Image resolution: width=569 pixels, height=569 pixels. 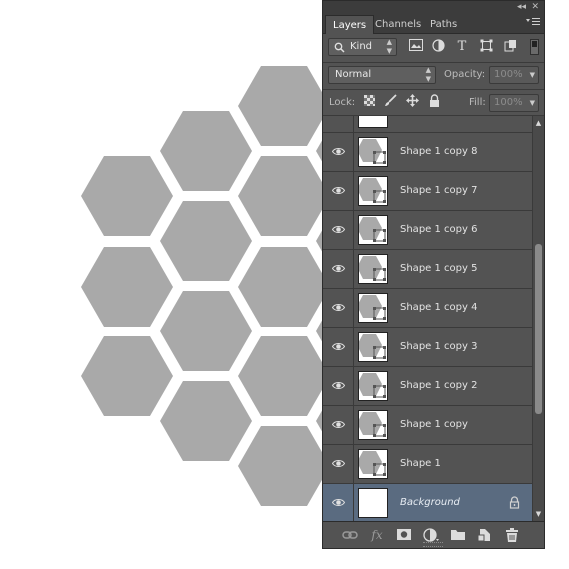 What do you see at coordinates (433, 7) in the screenshot?
I see `panel-titlebar: ◂◂ ✕` at bounding box center [433, 7].